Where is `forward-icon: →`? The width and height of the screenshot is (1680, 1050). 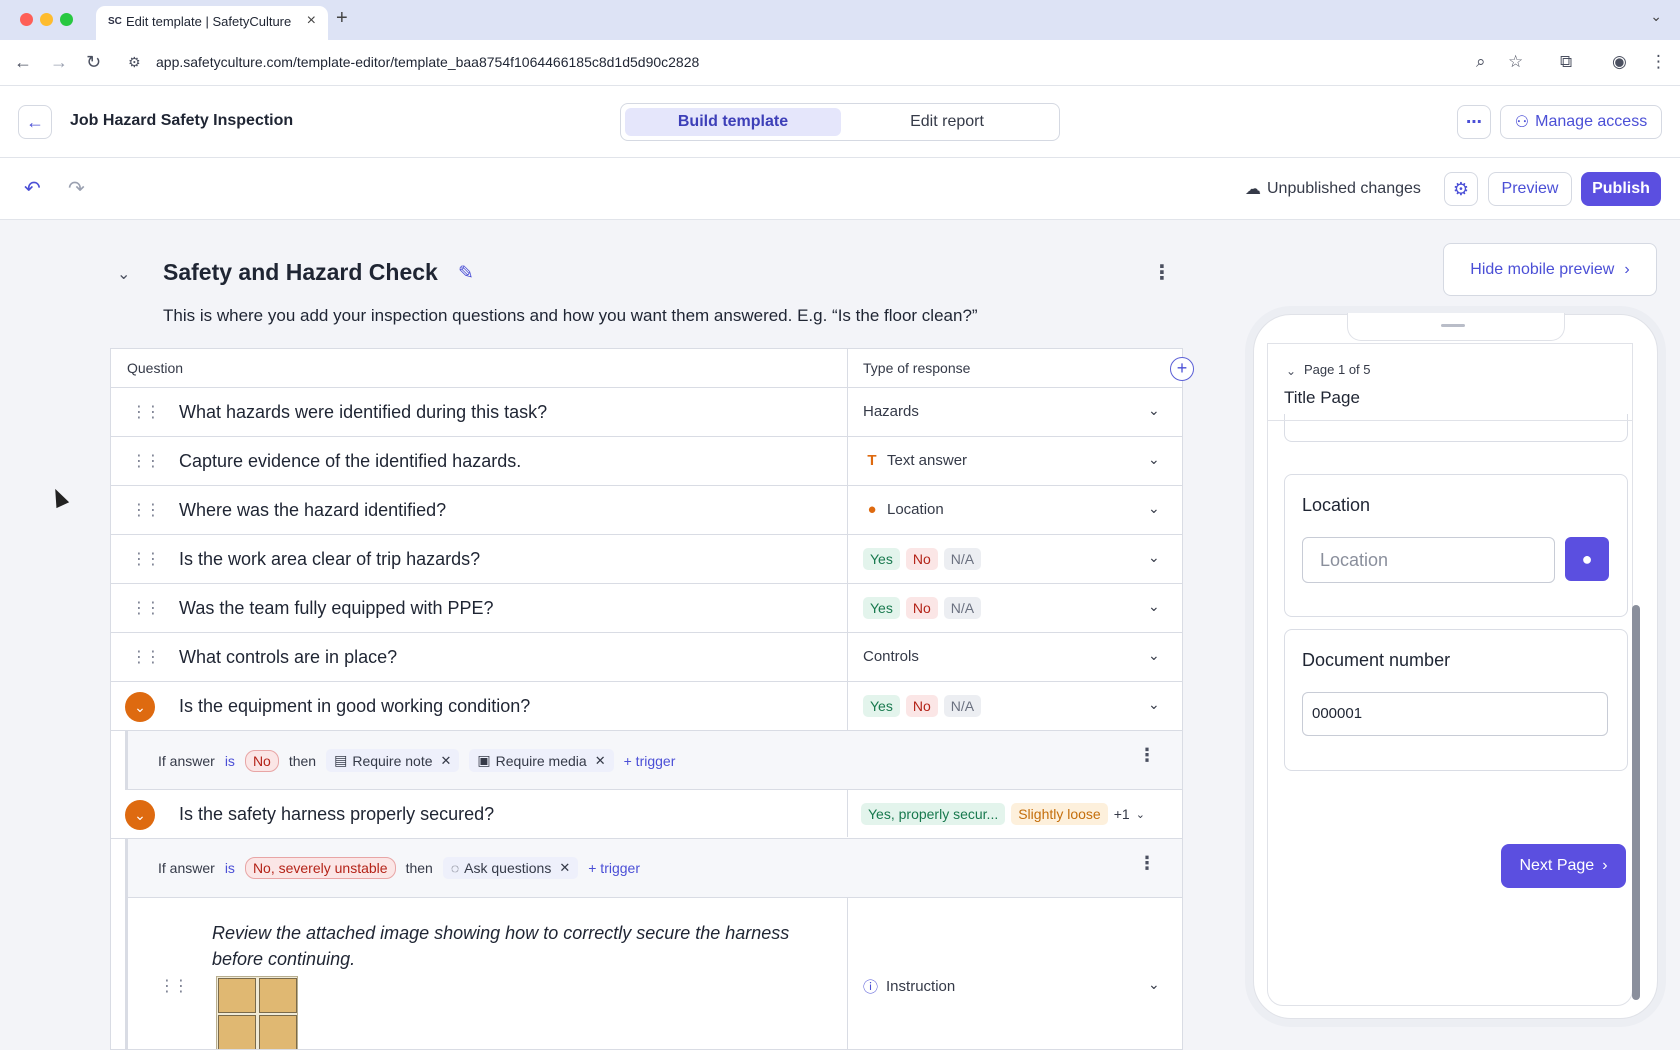 forward-icon: → is located at coordinates (59, 62).